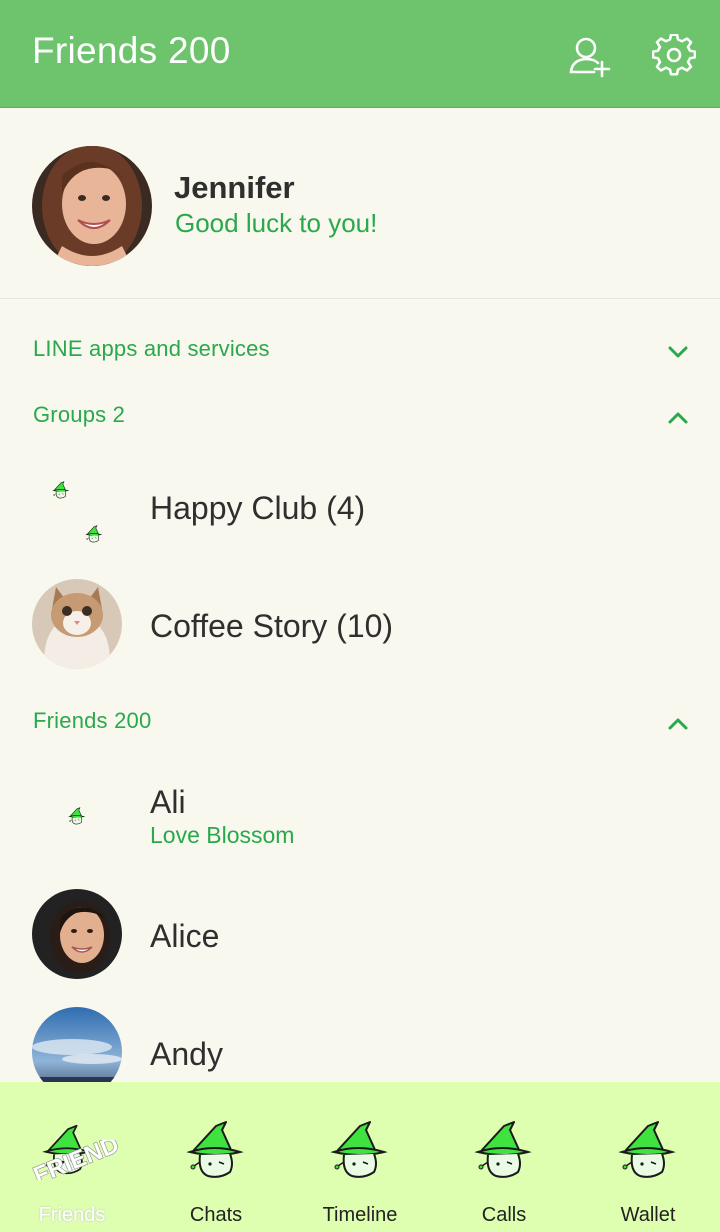 The height and width of the screenshot is (1232, 720). I want to click on group-row: Happy Club (4), so click(360, 508).